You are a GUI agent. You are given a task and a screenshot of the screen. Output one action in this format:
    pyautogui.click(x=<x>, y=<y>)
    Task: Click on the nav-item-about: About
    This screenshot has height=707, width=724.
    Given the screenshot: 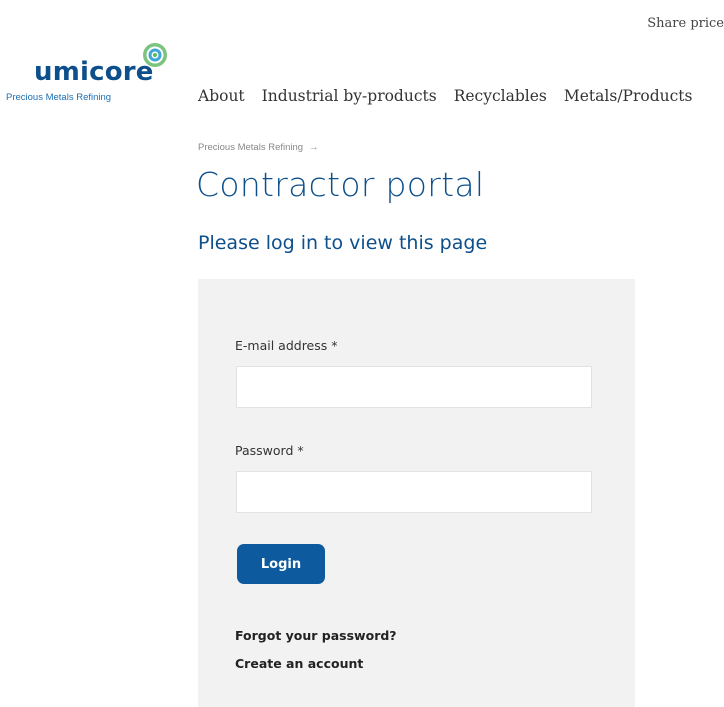 What is the action you would take?
    pyautogui.click(x=221, y=96)
    